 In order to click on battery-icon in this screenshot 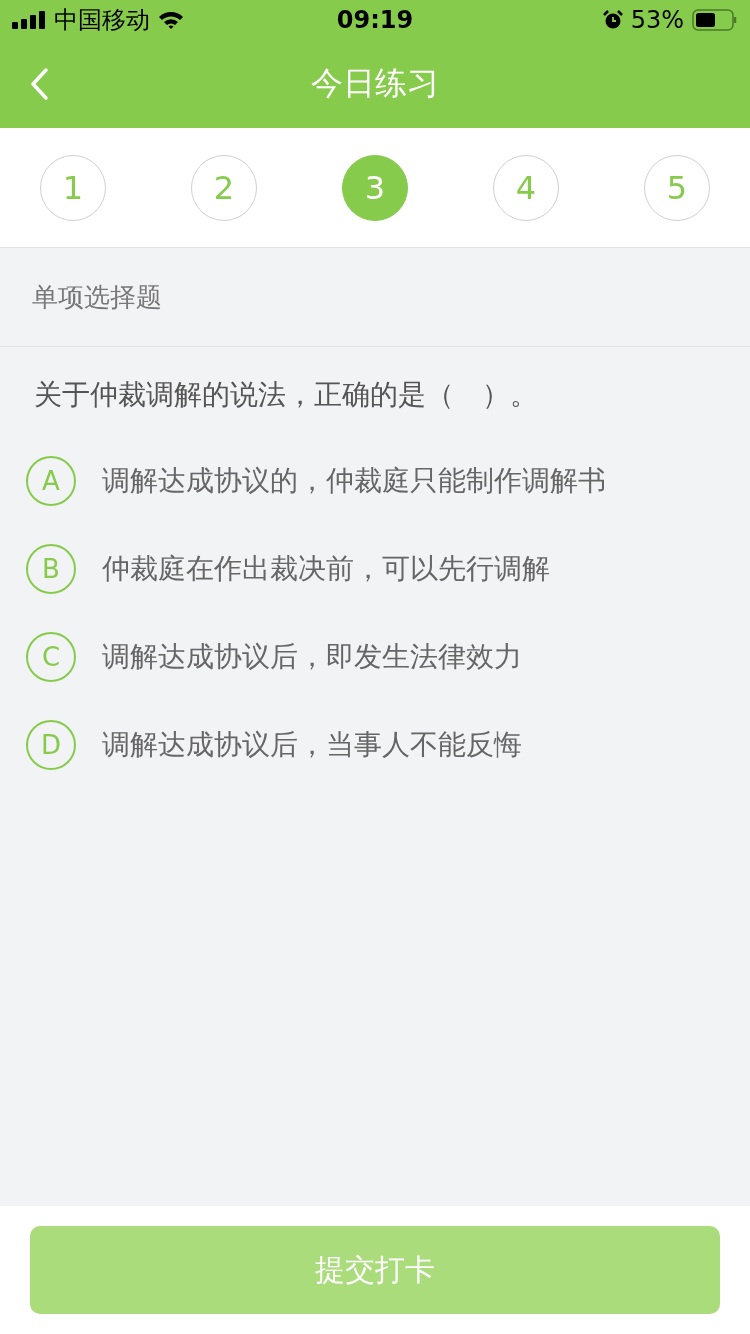, I will do `click(715, 20)`.